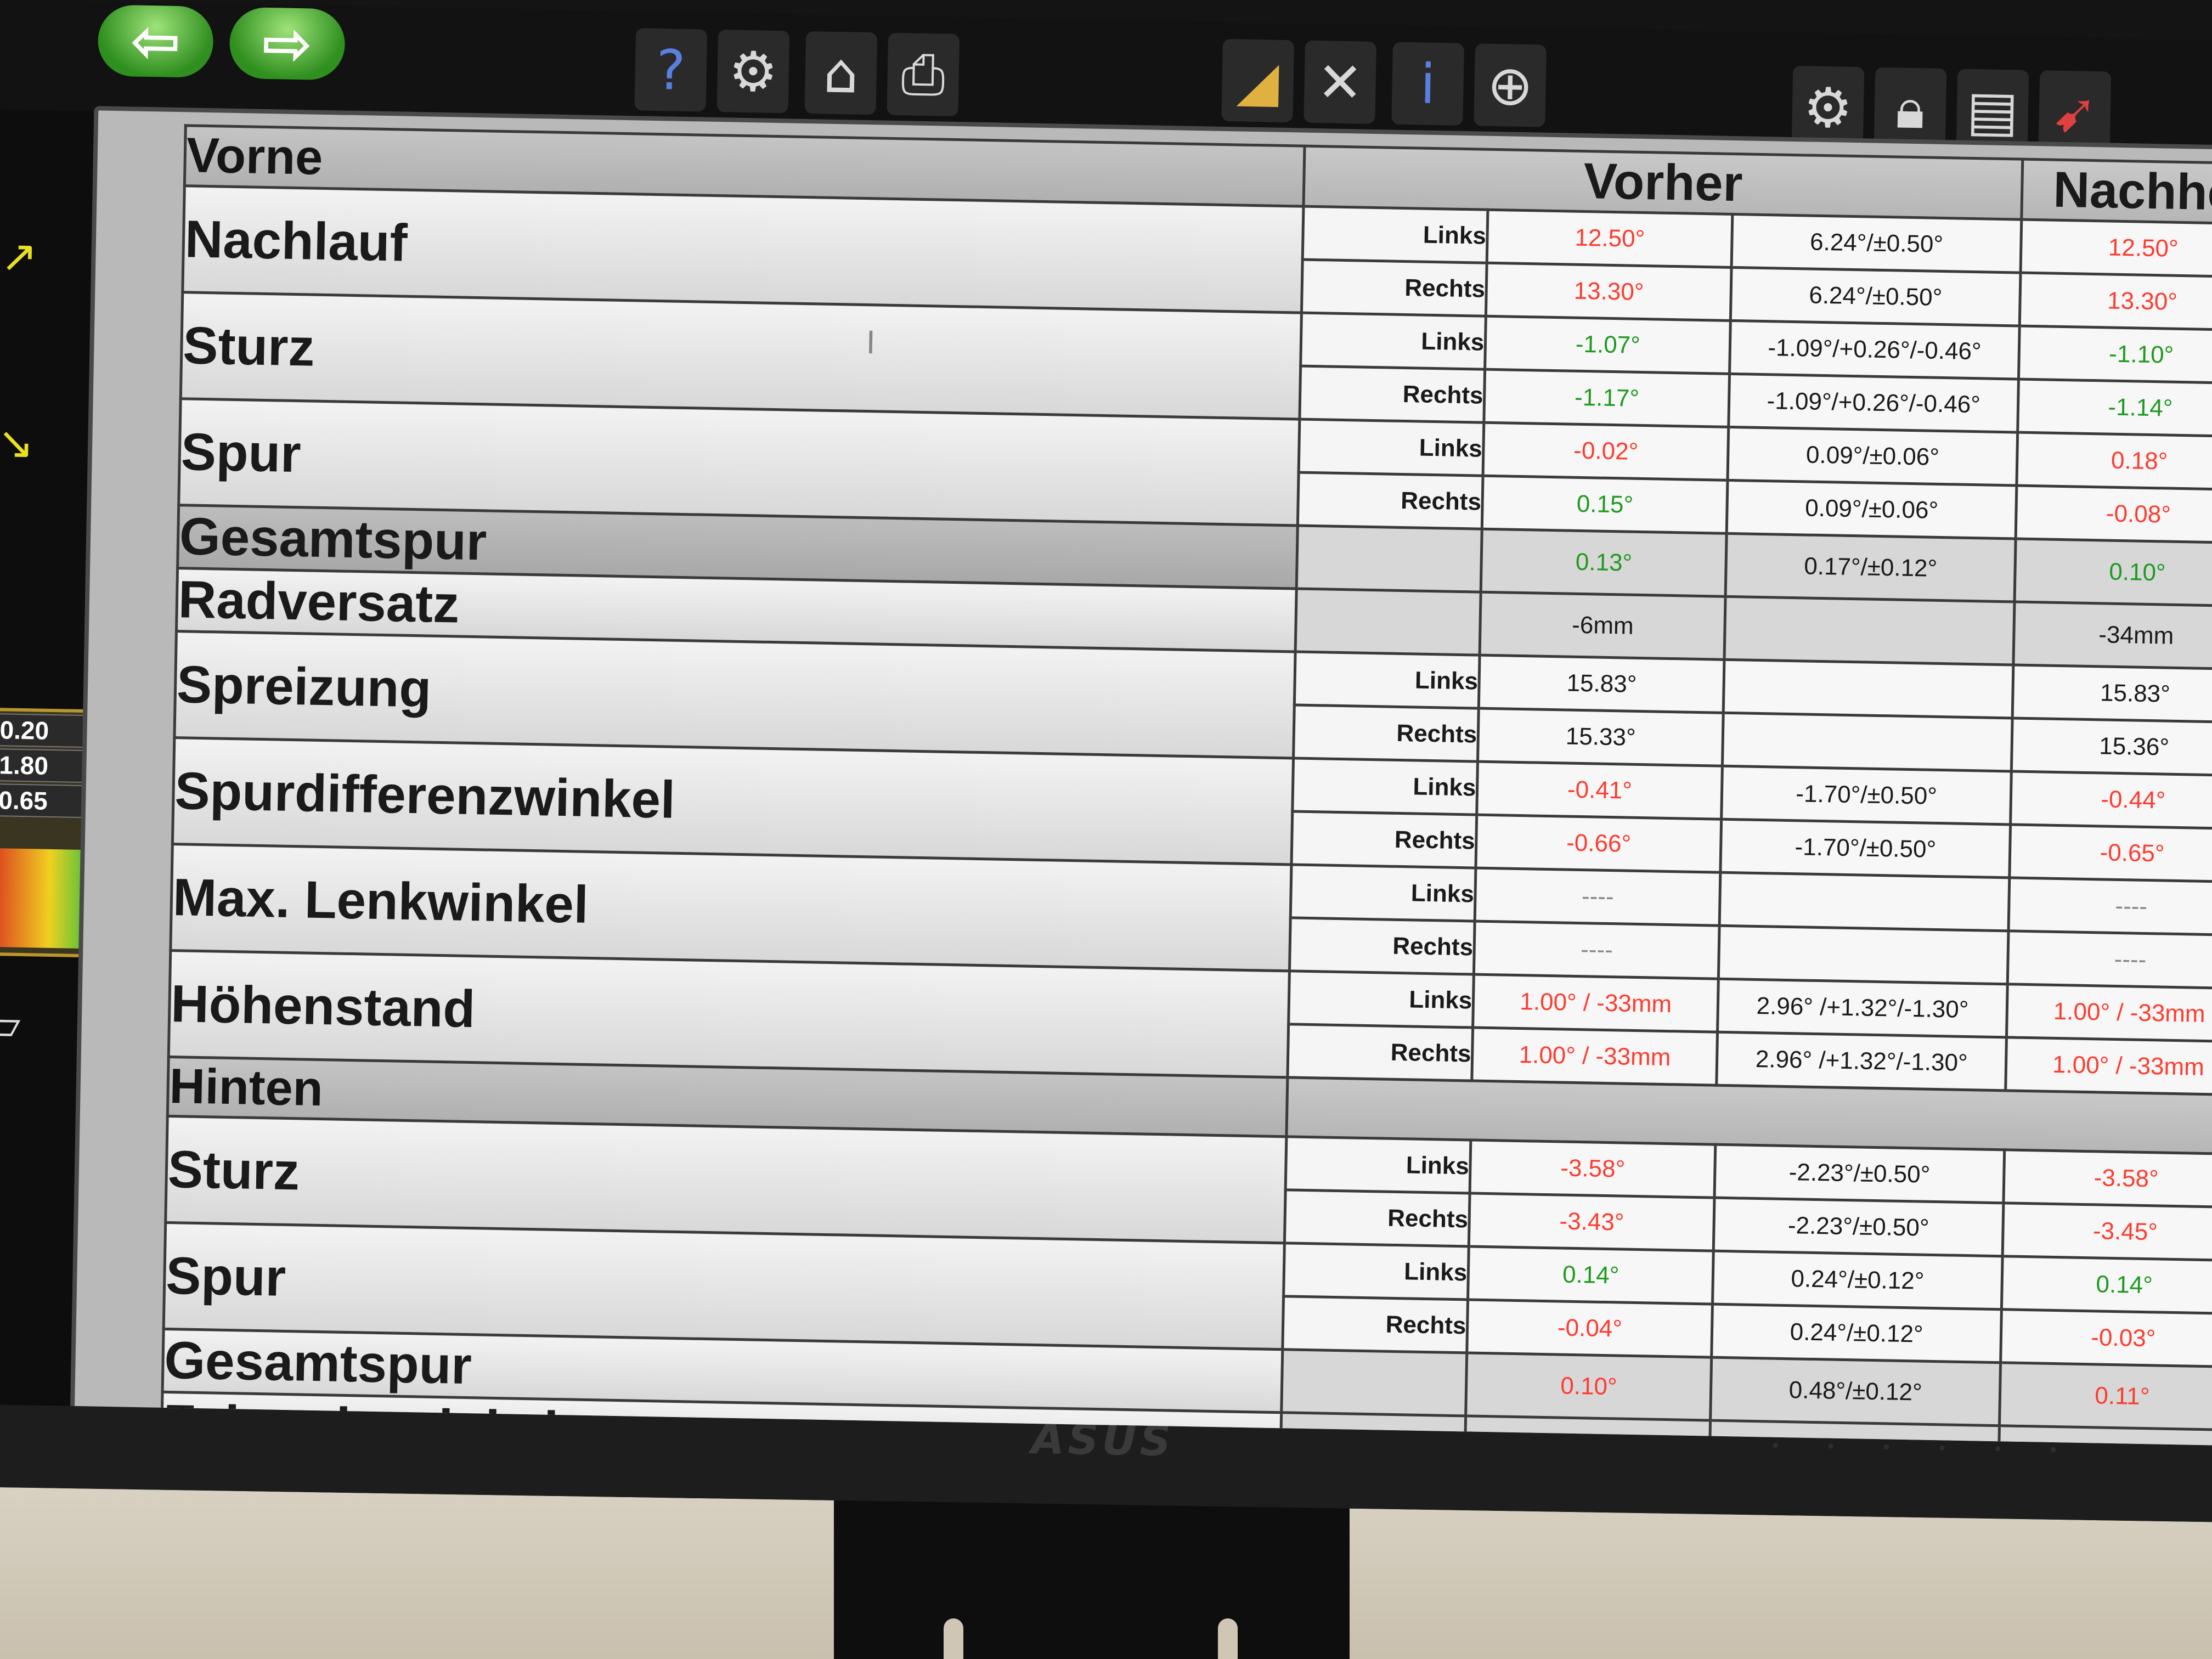 Image resolution: width=2212 pixels, height=1659 pixels. What do you see at coordinates (47, 766) in the screenshot?
I see `readout-value: 1.80` at bounding box center [47, 766].